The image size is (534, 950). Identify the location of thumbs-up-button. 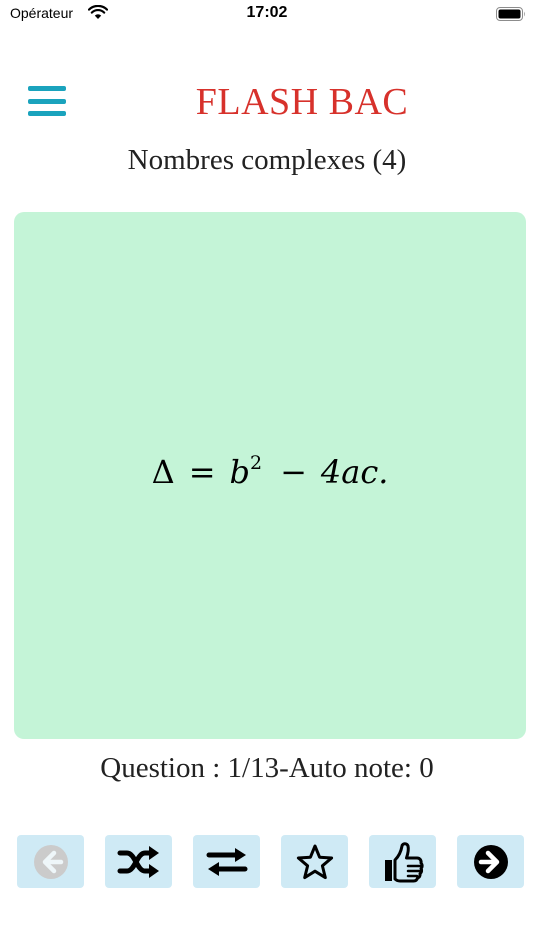
(402, 861).